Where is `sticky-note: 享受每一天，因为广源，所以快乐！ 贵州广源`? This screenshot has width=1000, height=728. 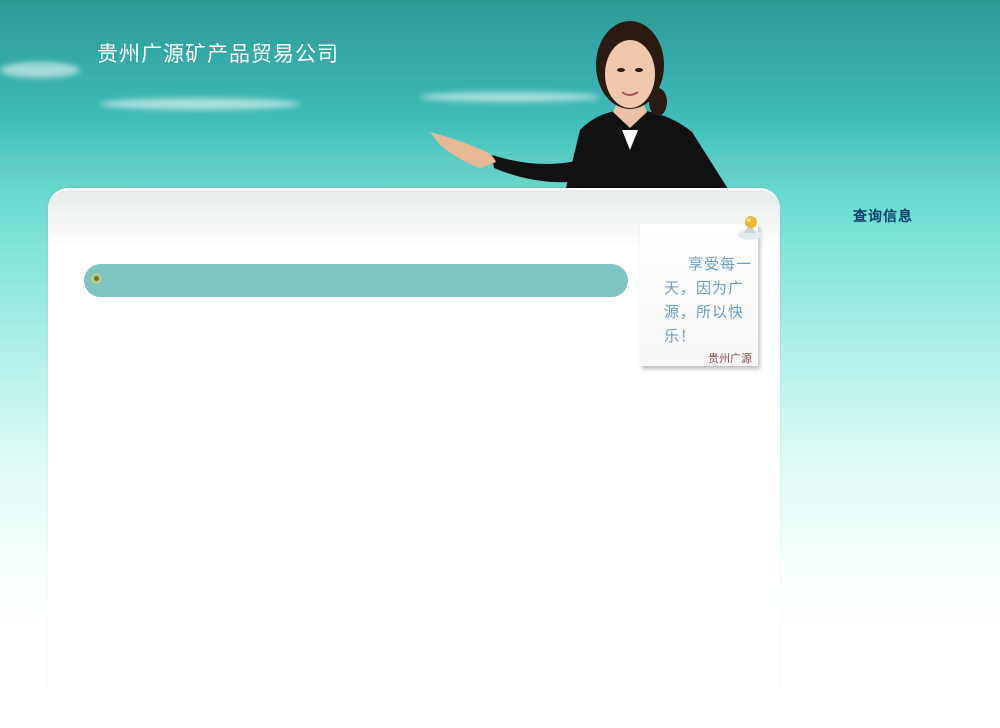 sticky-note: 享受每一天，因为广源，所以快乐！ 贵州广源 is located at coordinates (699, 295).